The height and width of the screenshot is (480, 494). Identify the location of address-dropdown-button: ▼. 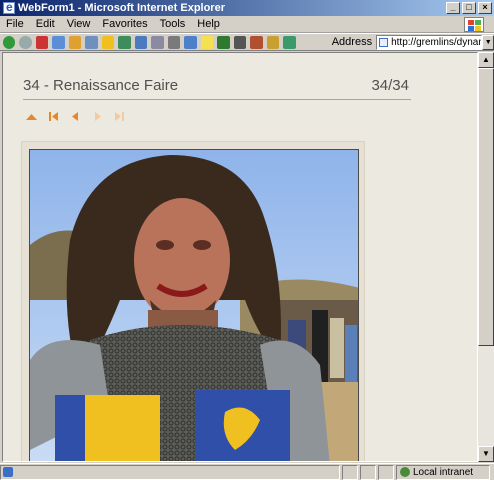
(488, 42).